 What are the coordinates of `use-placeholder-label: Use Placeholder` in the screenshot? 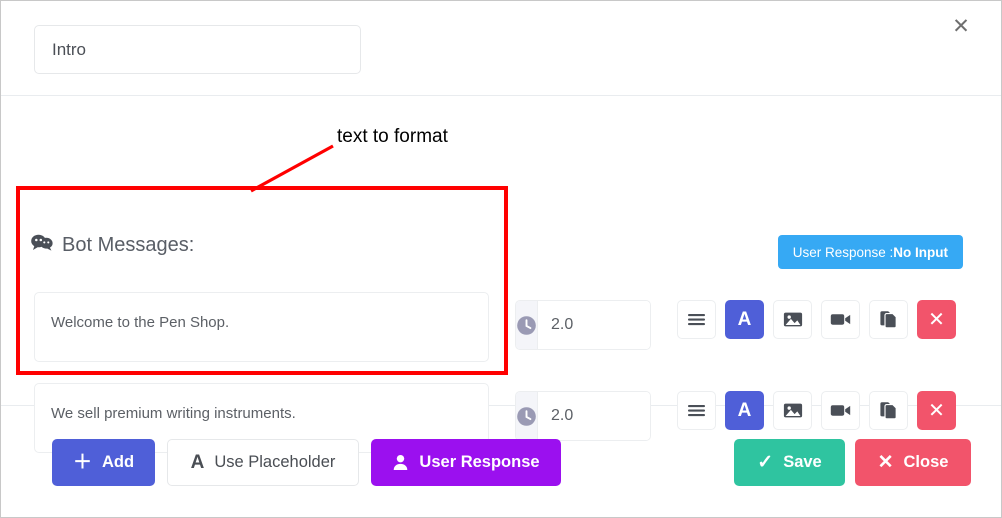 It's located at (275, 462).